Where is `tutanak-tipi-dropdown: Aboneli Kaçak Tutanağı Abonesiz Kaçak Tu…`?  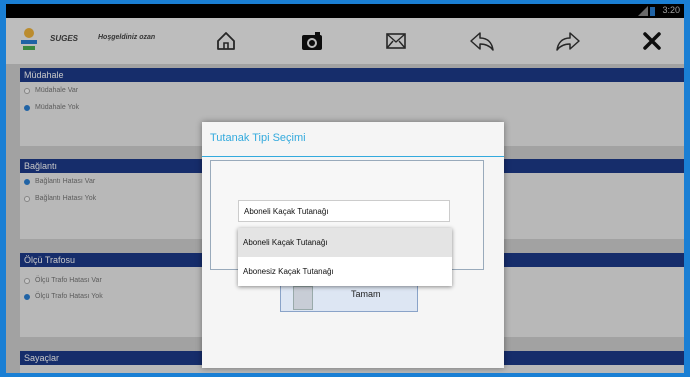 tutanak-tipi-dropdown: Aboneli Kaçak Tutanağı Abonesiz Kaçak Tu… is located at coordinates (345, 257).